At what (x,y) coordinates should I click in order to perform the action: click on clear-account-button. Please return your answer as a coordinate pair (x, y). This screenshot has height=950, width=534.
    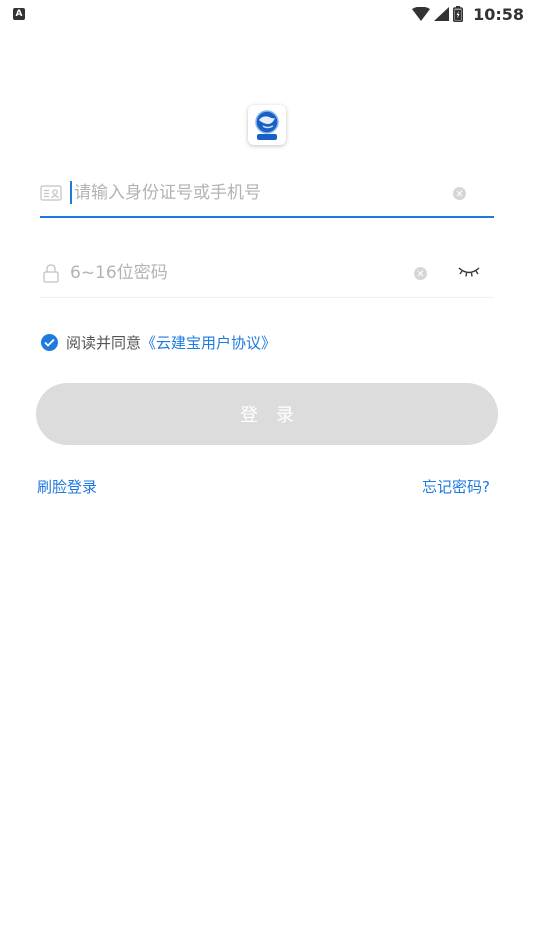
    Looking at the image, I should click on (459, 193).